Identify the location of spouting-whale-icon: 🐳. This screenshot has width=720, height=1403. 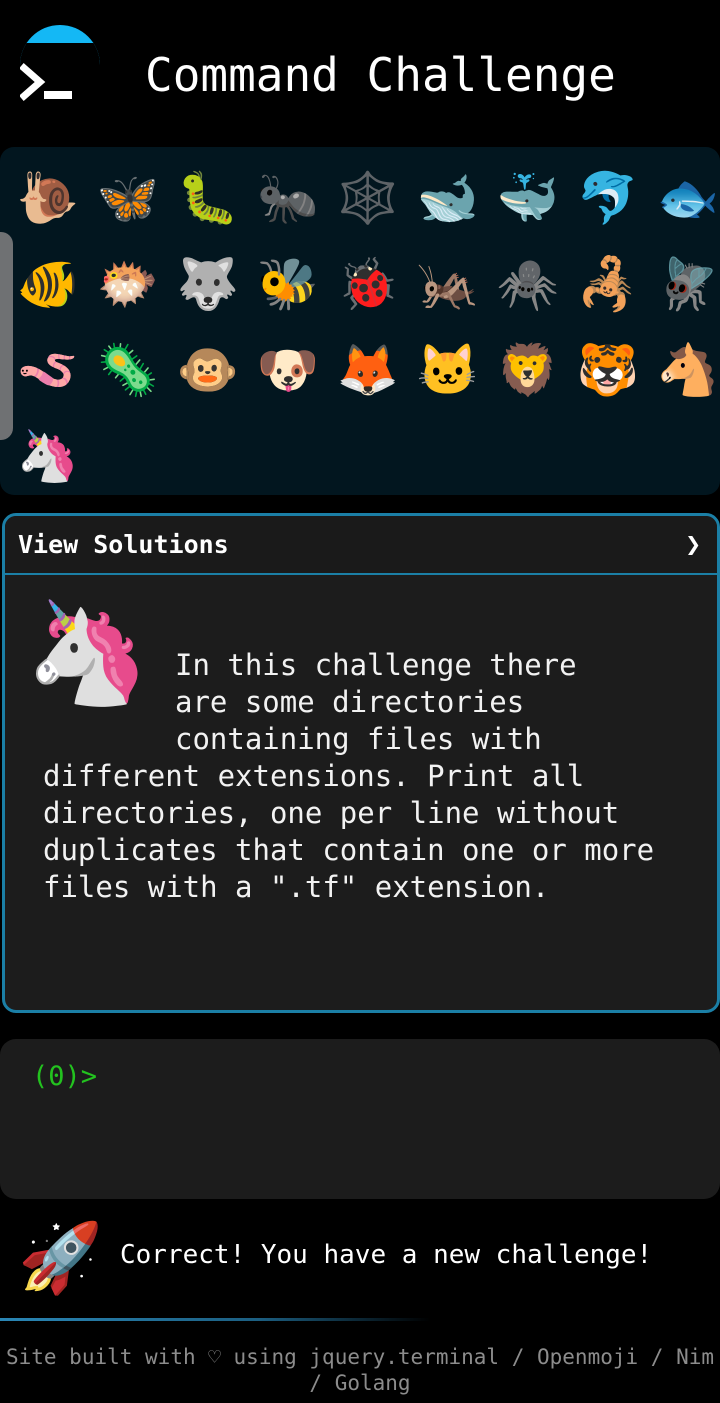
(528, 198).